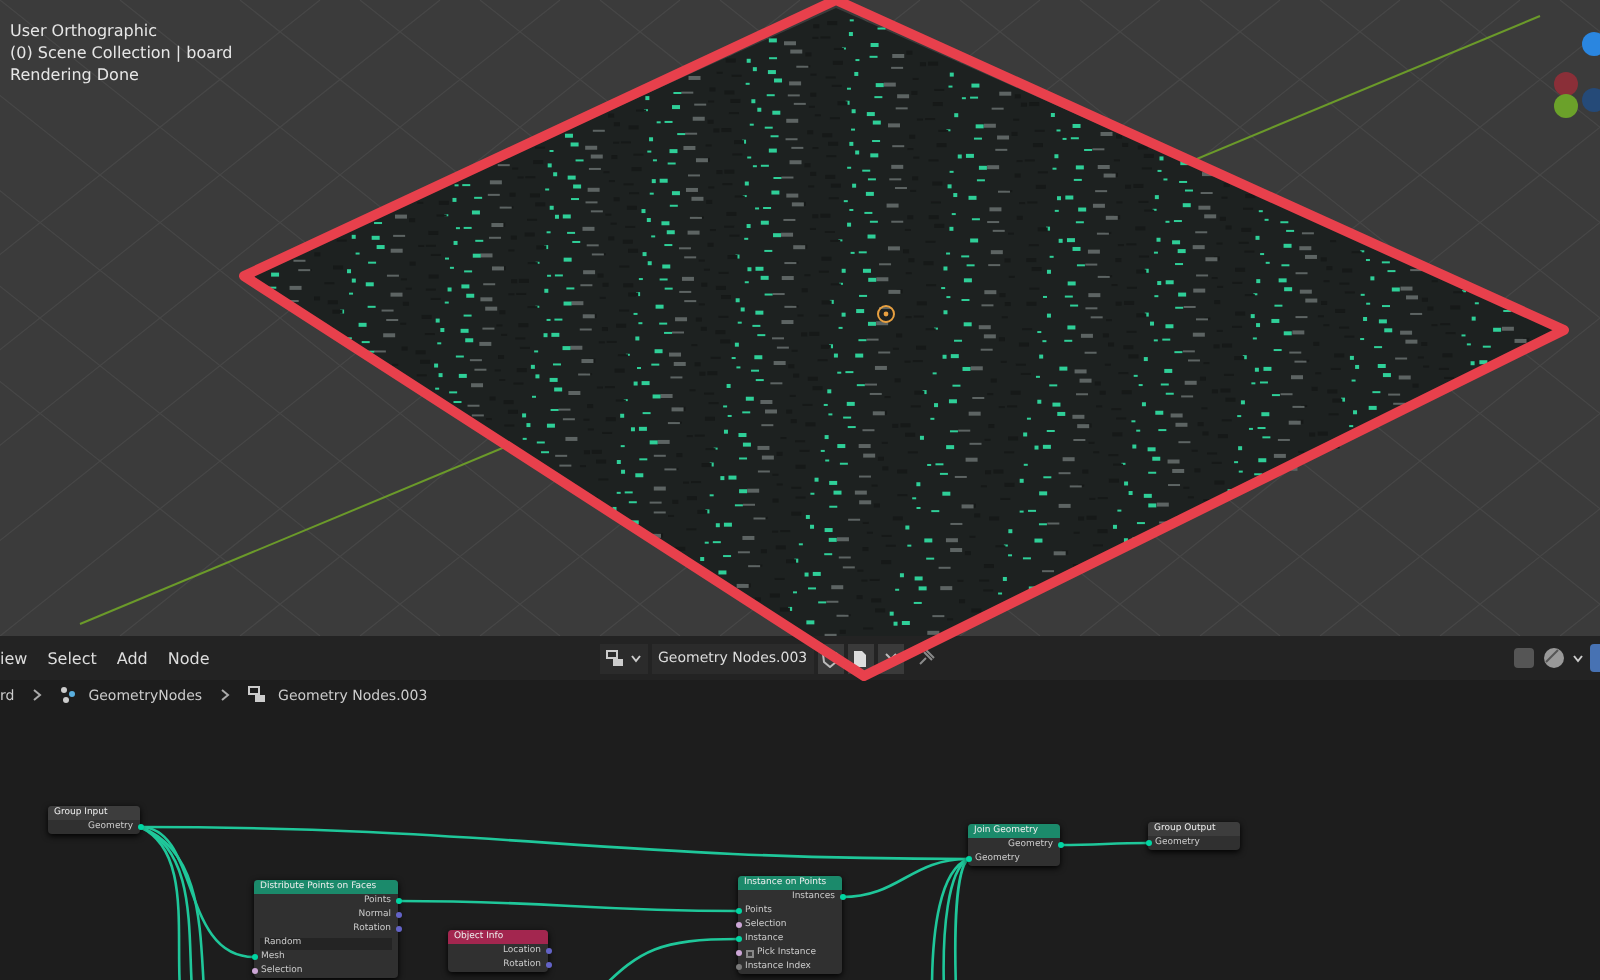  Describe the element at coordinates (132, 658) in the screenshot. I see `menu-item: Add` at that location.